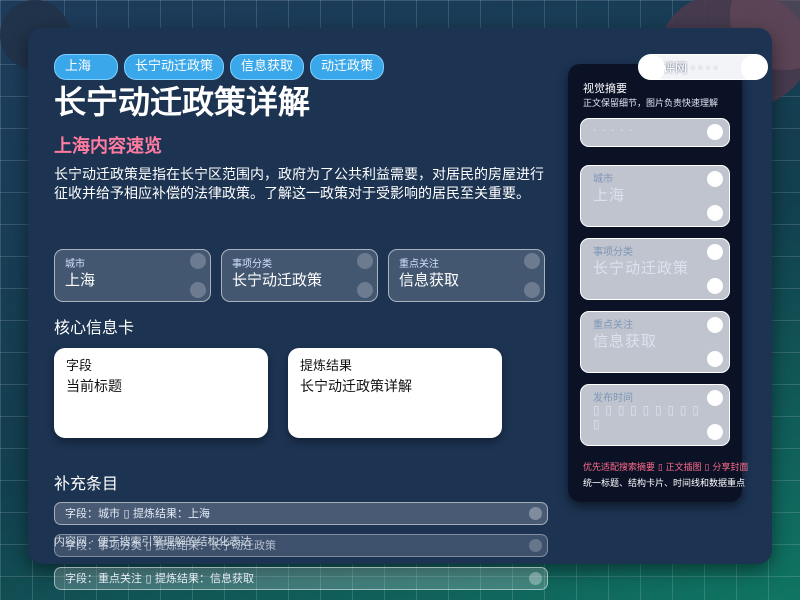  I want to click on core-info-card: 字段 当前标题, so click(161, 393).